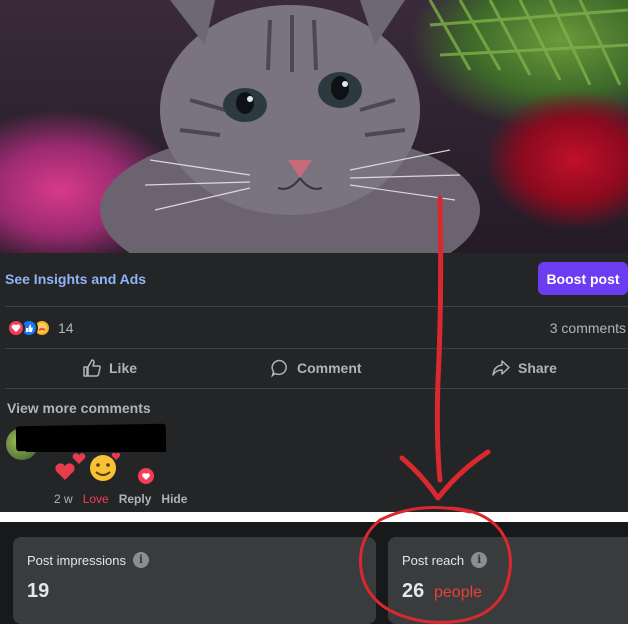  What do you see at coordinates (135, 499) in the screenshot?
I see `reply-button: Reply` at bounding box center [135, 499].